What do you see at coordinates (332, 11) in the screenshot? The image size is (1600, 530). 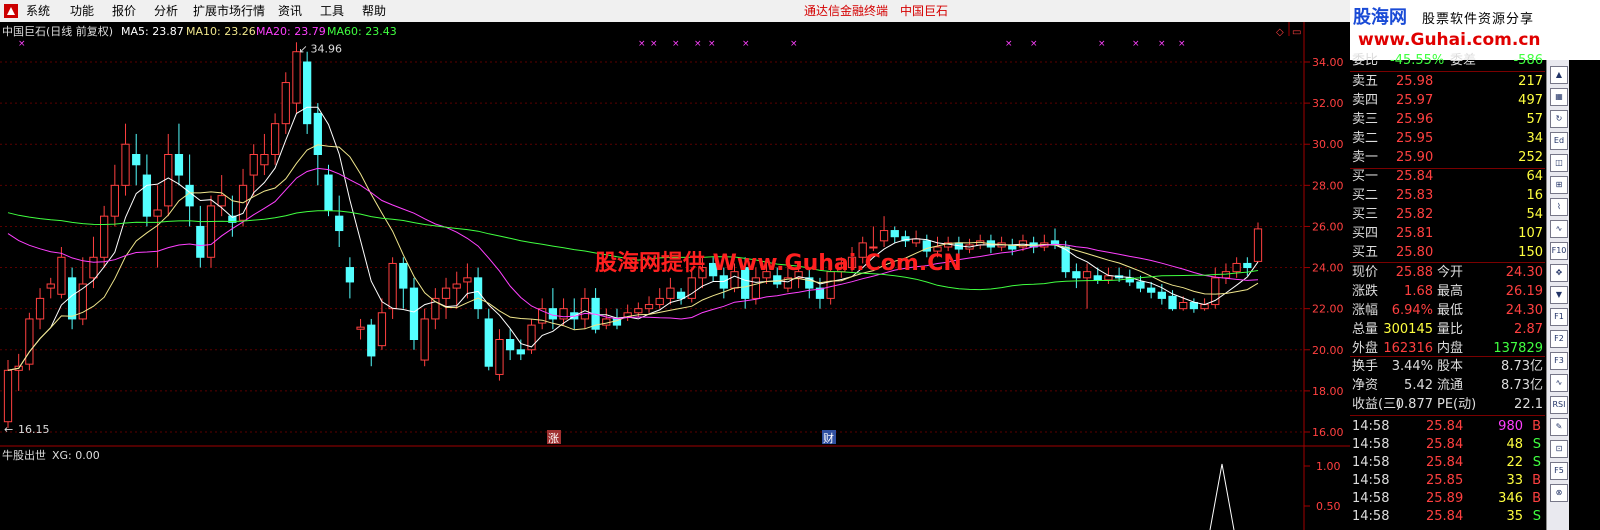 I see `menu-tools: 工具` at bounding box center [332, 11].